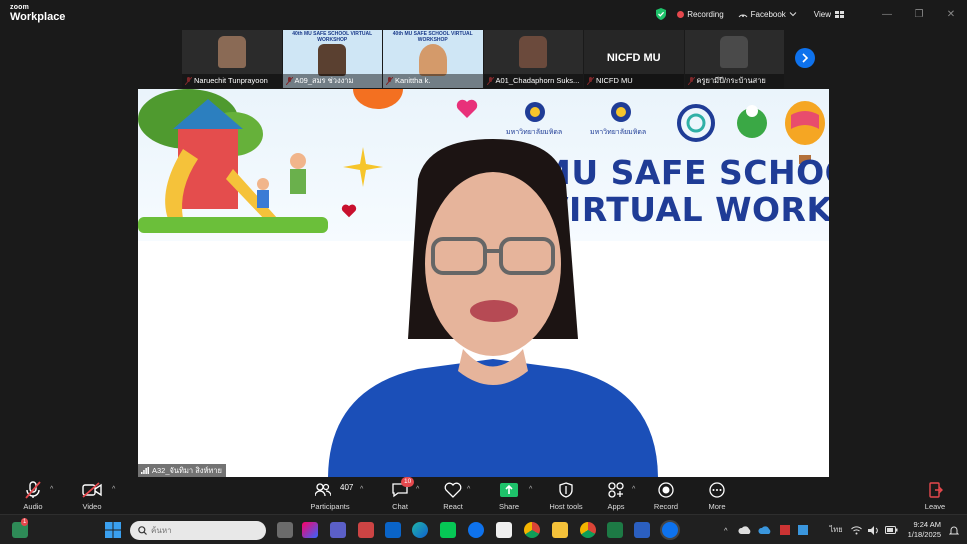 This screenshot has height=544, width=967. What do you see at coordinates (347, 487) in the screenshot?
I see `participants-count: 407` at bounding box center [347, 487].